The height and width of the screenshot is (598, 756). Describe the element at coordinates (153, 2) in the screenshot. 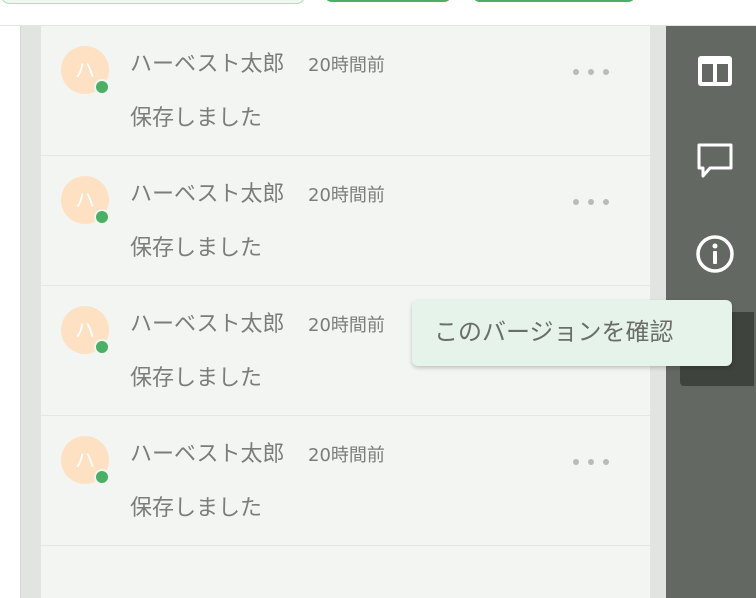

I see `top-input-field` at that location.